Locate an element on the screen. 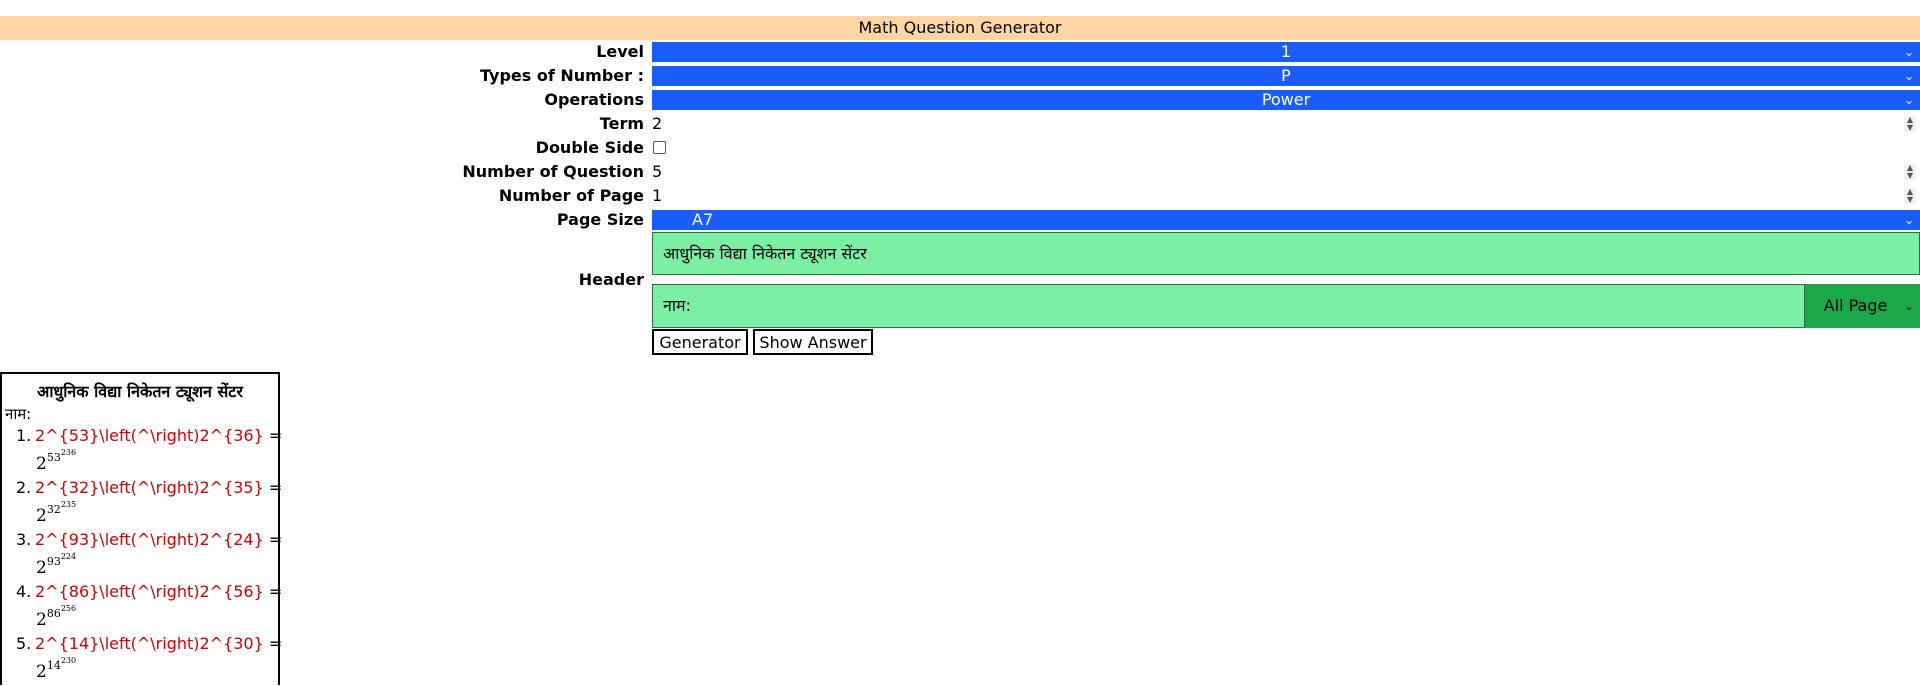  question-text: 2^{32}\left(^\right)2^{35} = is located at coordinates (159, 487).